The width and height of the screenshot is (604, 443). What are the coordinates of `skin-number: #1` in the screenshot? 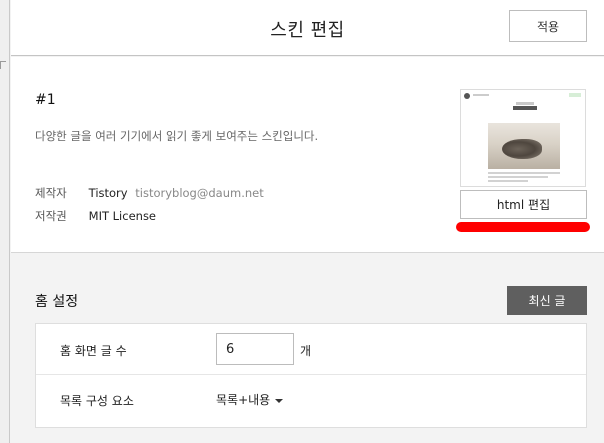 It's located at (45, 100).